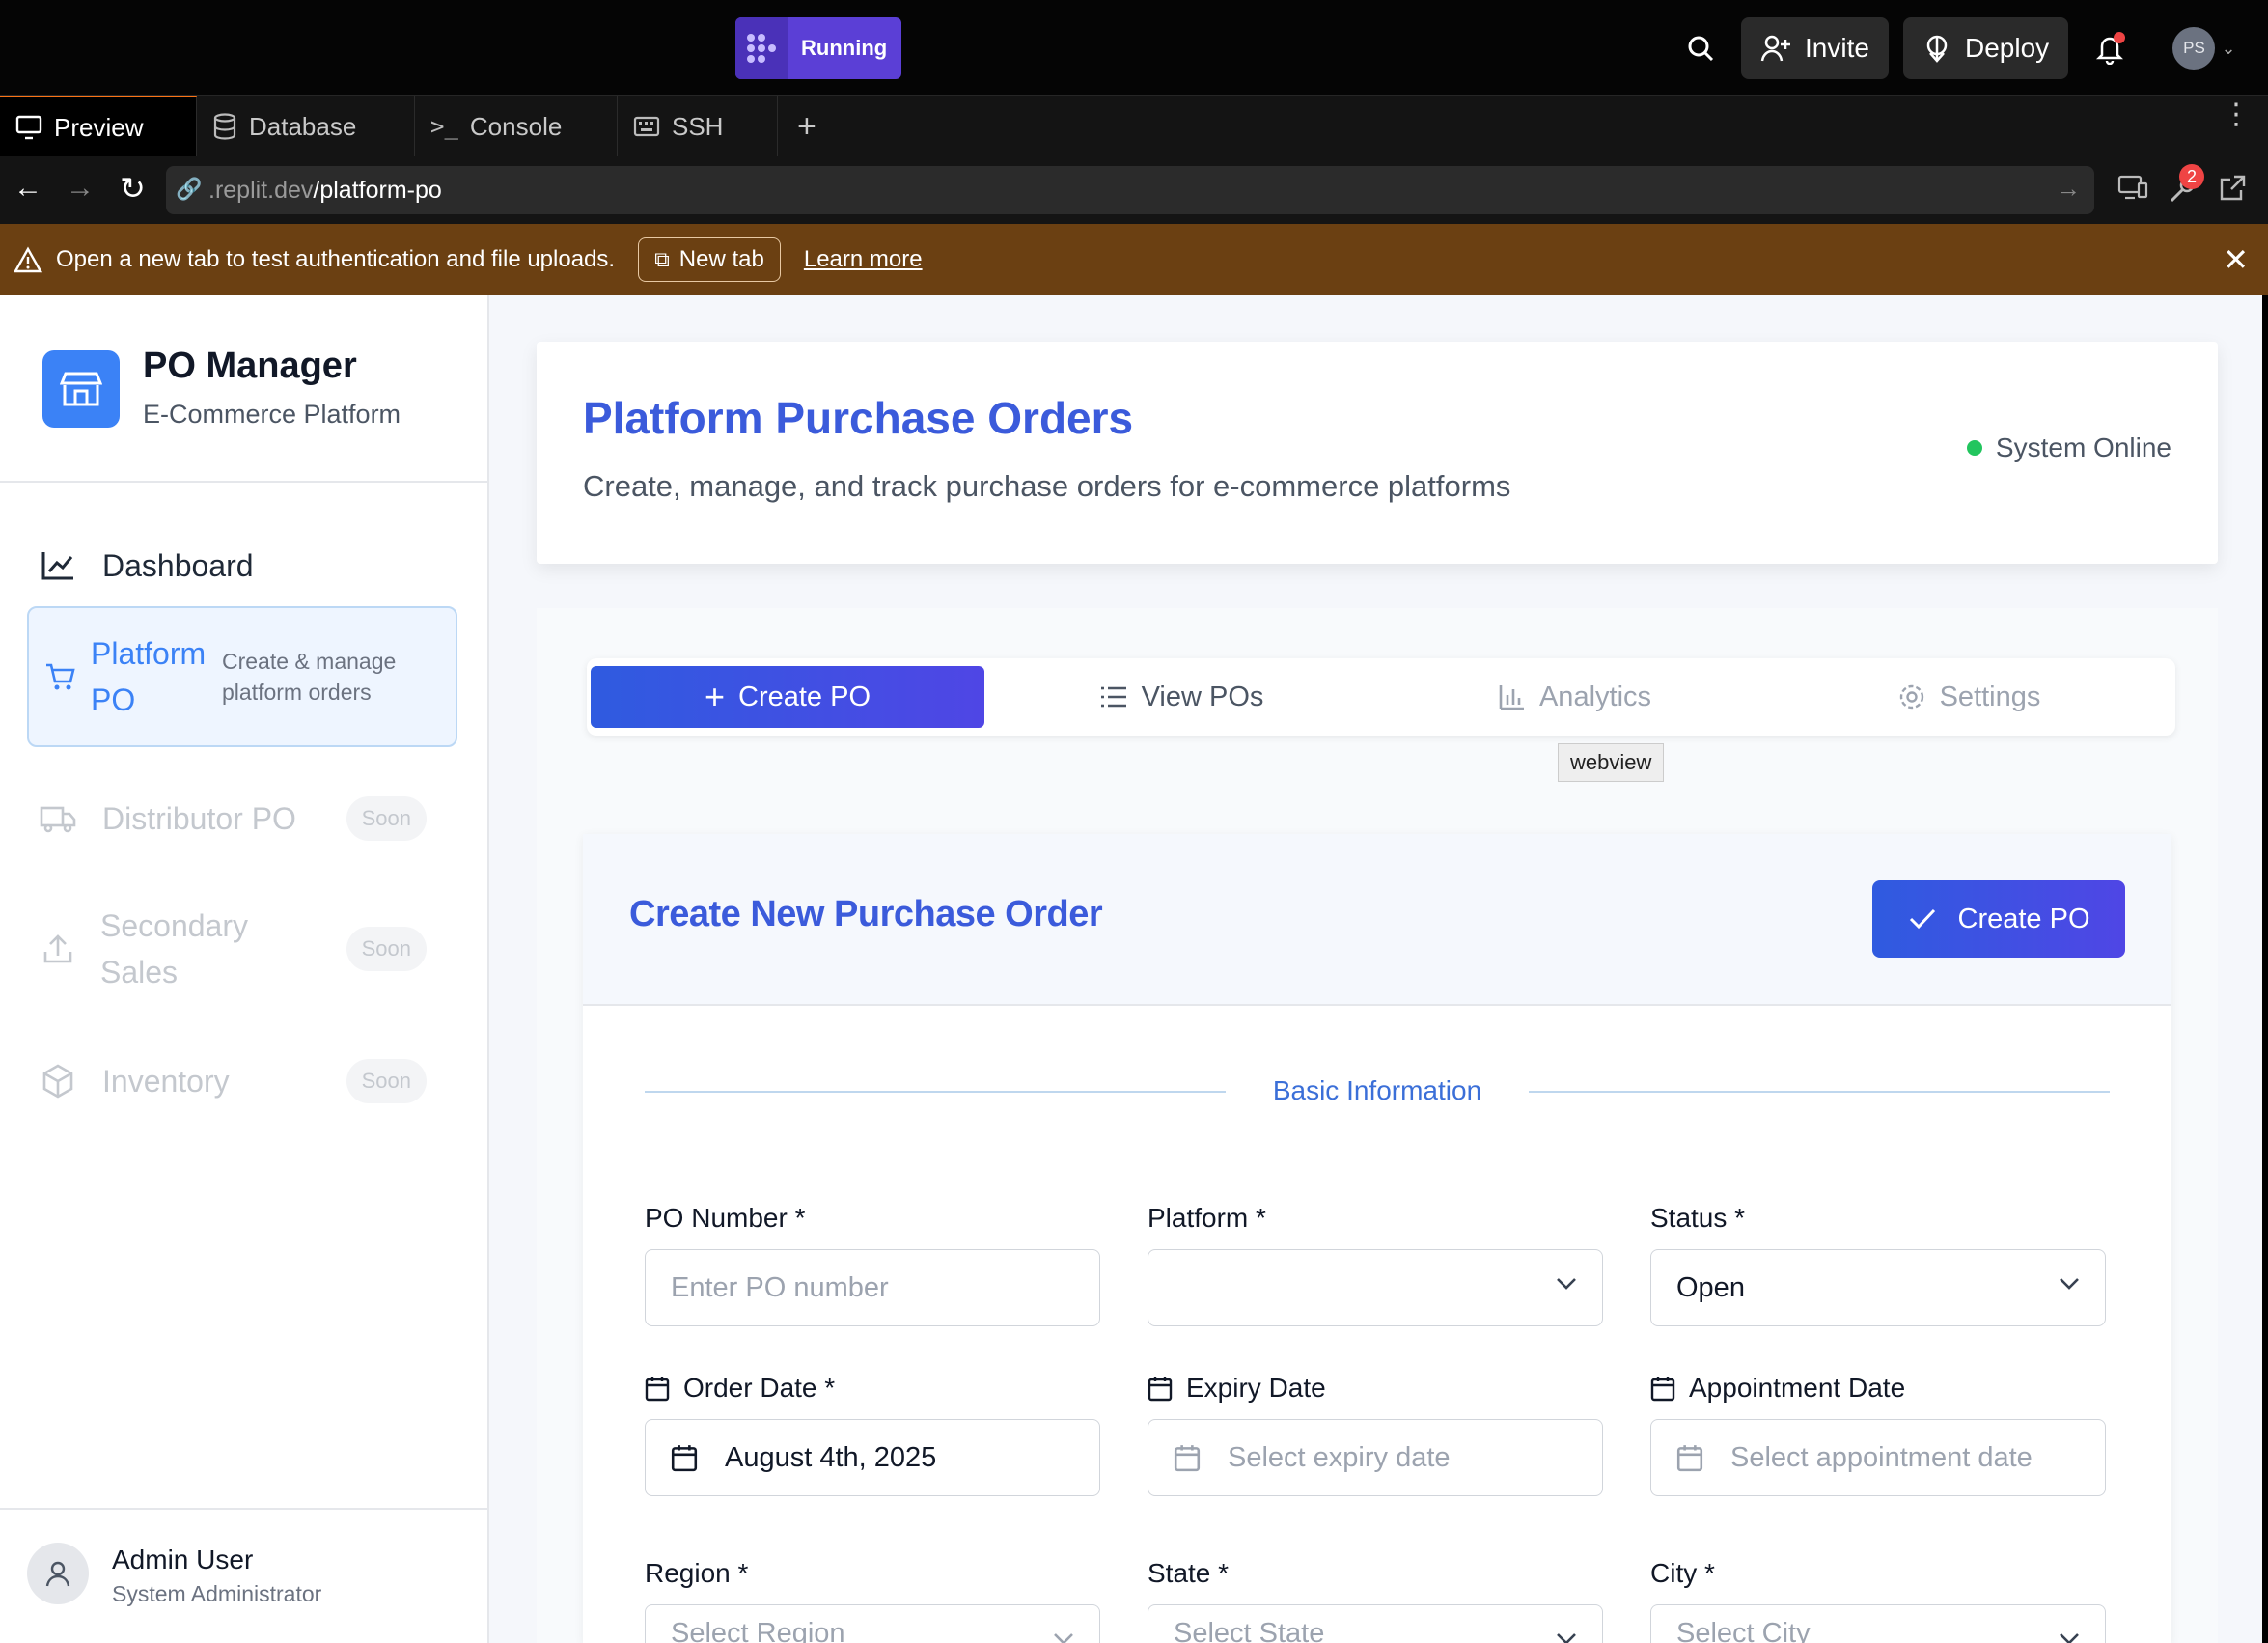 This screenshot has height=1643, width=2268. I want to click on external-link-icon, so click(2232, 191).